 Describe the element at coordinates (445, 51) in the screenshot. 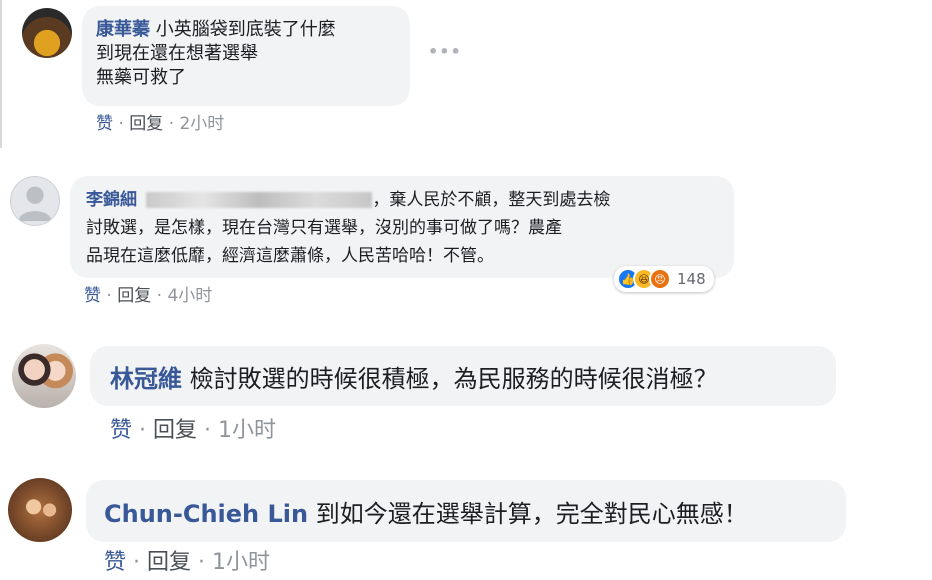

I see `more-horizontal-icon: •••` at that location.